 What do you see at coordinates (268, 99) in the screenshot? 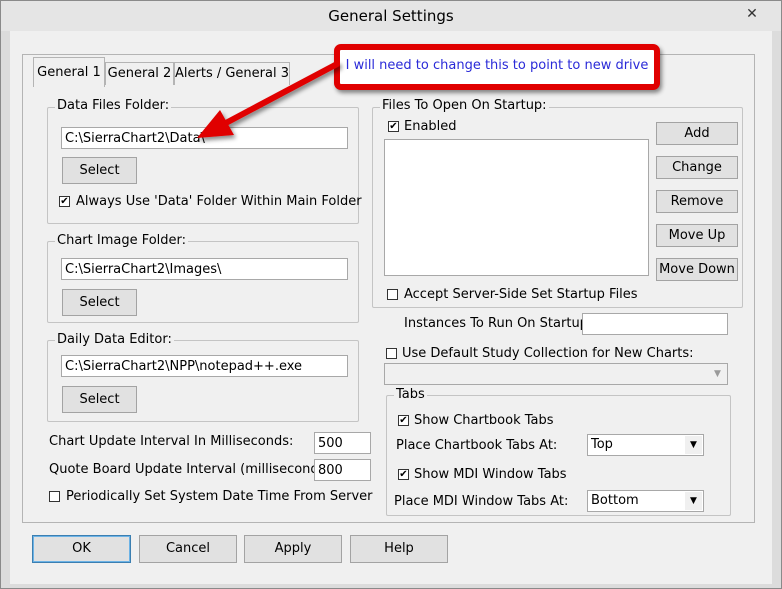
I see `annotation-arrow-icon` at bounding box center [268, 99].